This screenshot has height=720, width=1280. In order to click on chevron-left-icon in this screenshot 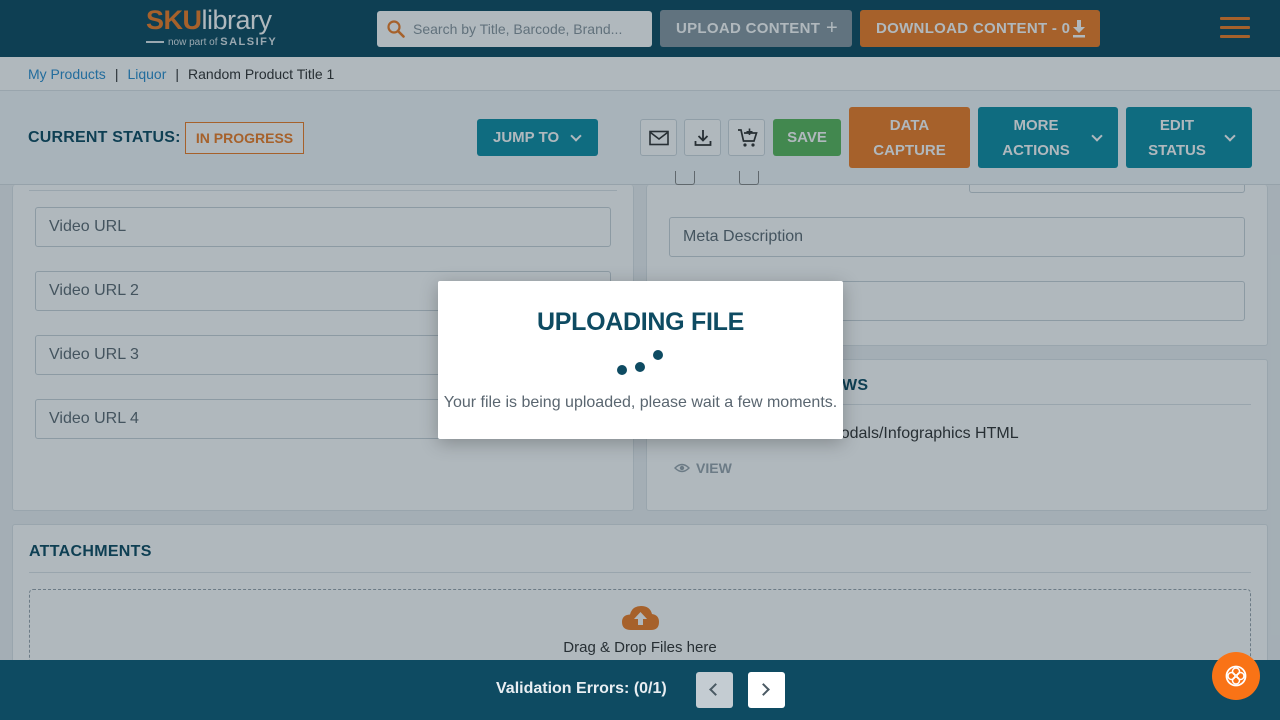, I will do `click(715, 689)`.